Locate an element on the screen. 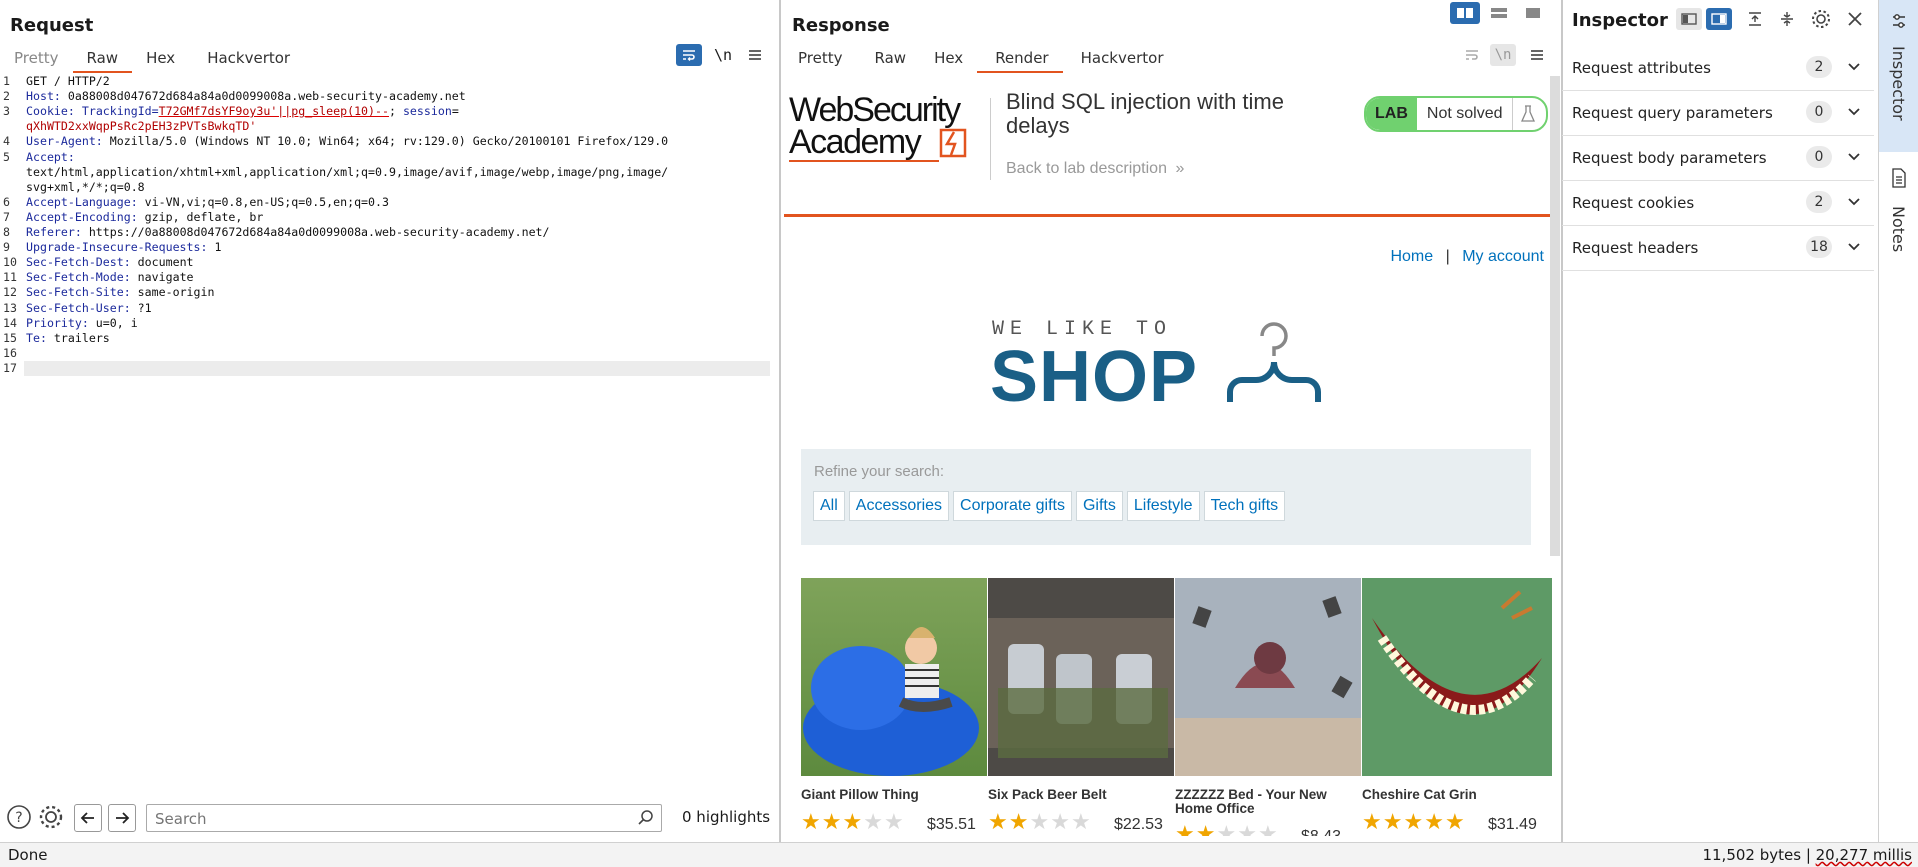  header-value: trailers is located at coordinates (78, 337).